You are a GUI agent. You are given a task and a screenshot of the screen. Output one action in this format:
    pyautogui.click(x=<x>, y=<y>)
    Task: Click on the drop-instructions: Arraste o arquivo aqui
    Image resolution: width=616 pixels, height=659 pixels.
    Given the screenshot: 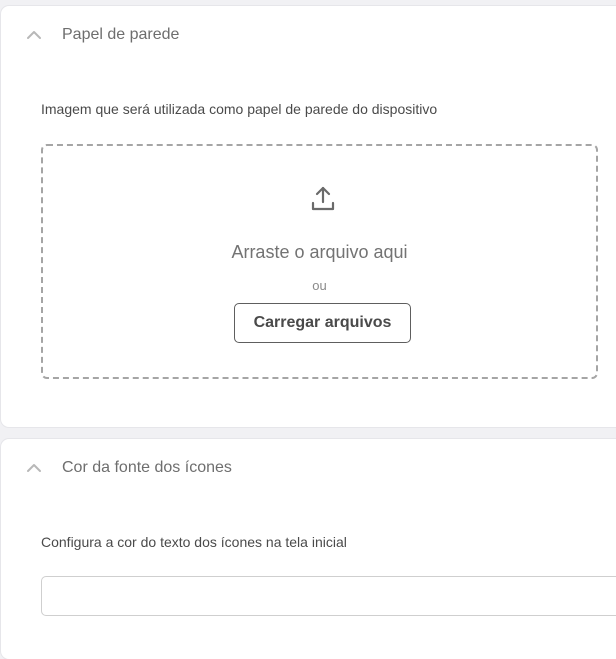 What is the action you would take?
    pyautogui.click(x=319, y=252)
    